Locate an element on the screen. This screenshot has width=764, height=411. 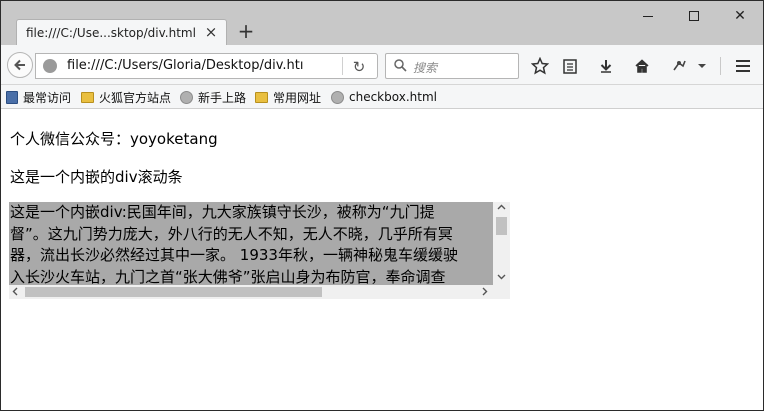
maximize-button is located at coordinates (694, 16).